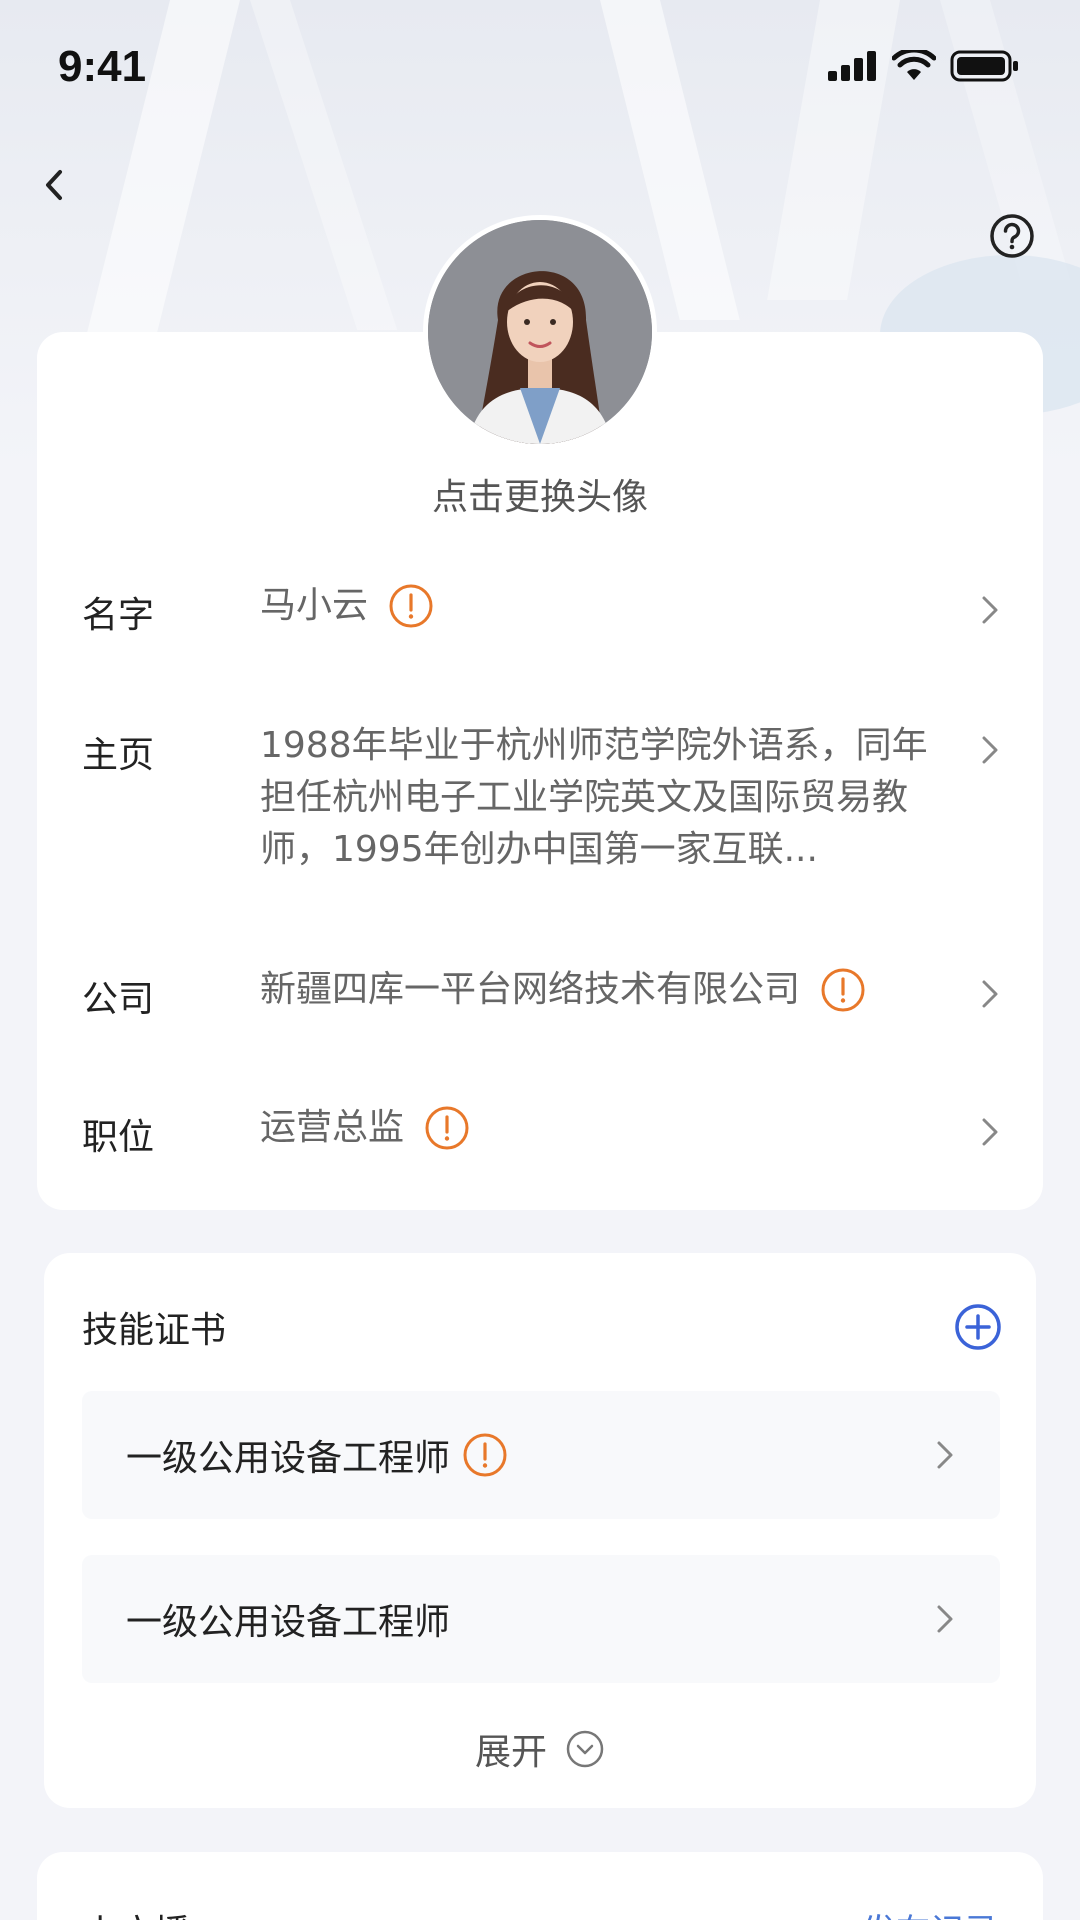 The height and width of the screenshot is (1920, 1080). What do you see at coordinates (984, 66) in the screenshot?
I see `battery-icon` at bounding box center [984, 66].